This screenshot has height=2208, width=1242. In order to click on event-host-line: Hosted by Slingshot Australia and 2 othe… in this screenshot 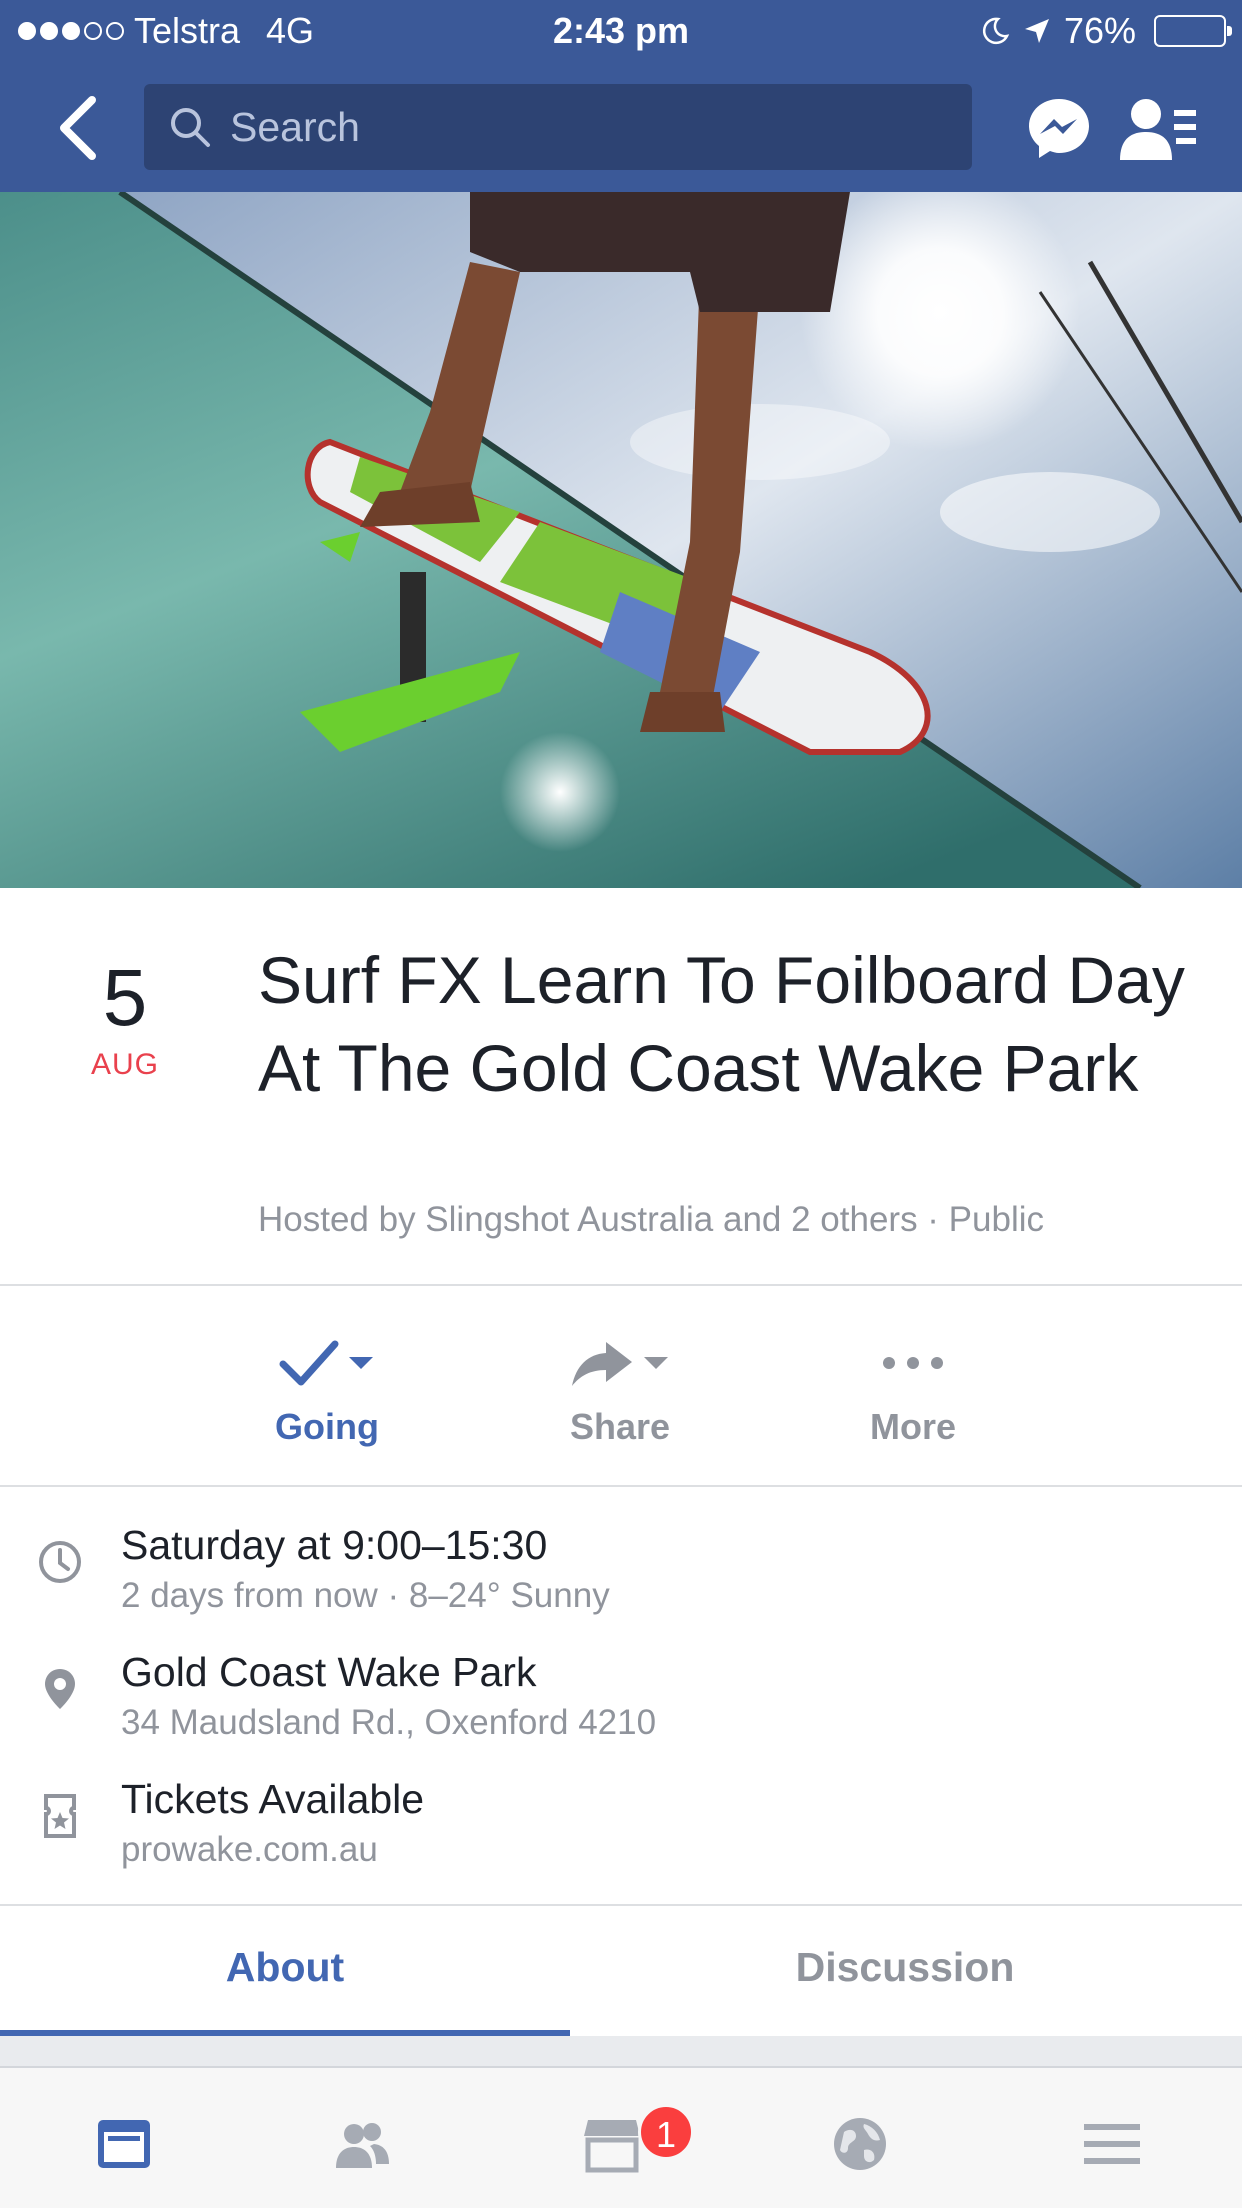, I will do `click(738, 1220)`.